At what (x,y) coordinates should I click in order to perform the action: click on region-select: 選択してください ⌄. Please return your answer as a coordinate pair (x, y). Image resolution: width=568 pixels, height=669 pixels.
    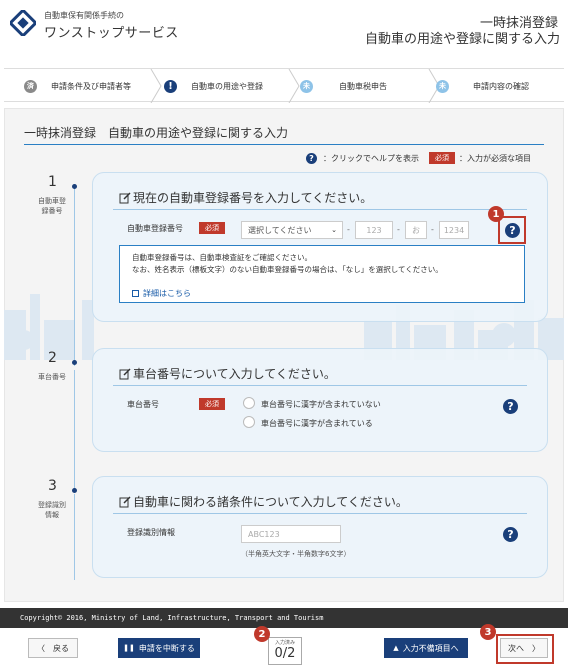
    Looking at the image, I should click on (292, 230).